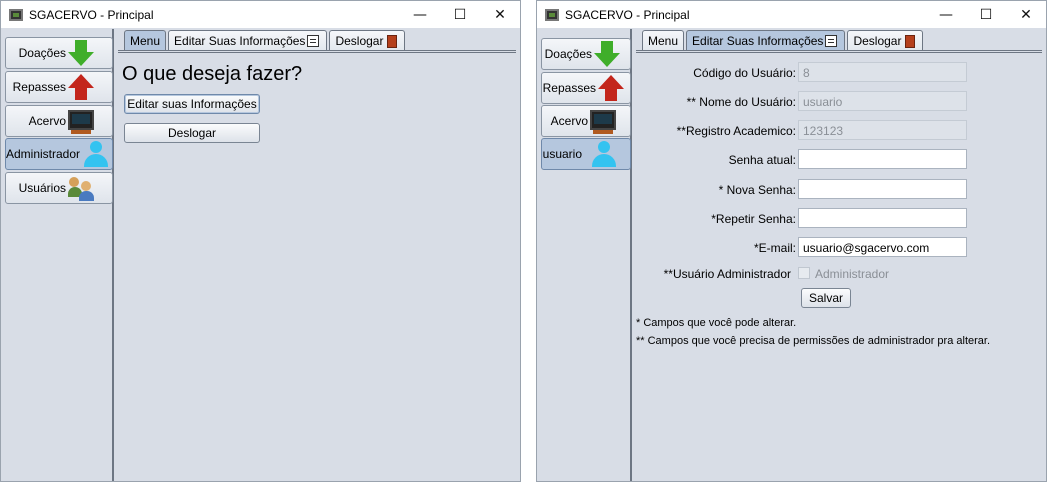 The width and height of the screenshot is (1047, 482). What do you see at coordinates (757, 190) in the screenshot?
I see `nova-senha-label: * Nova Senha:` at bounding box center [757, 190].